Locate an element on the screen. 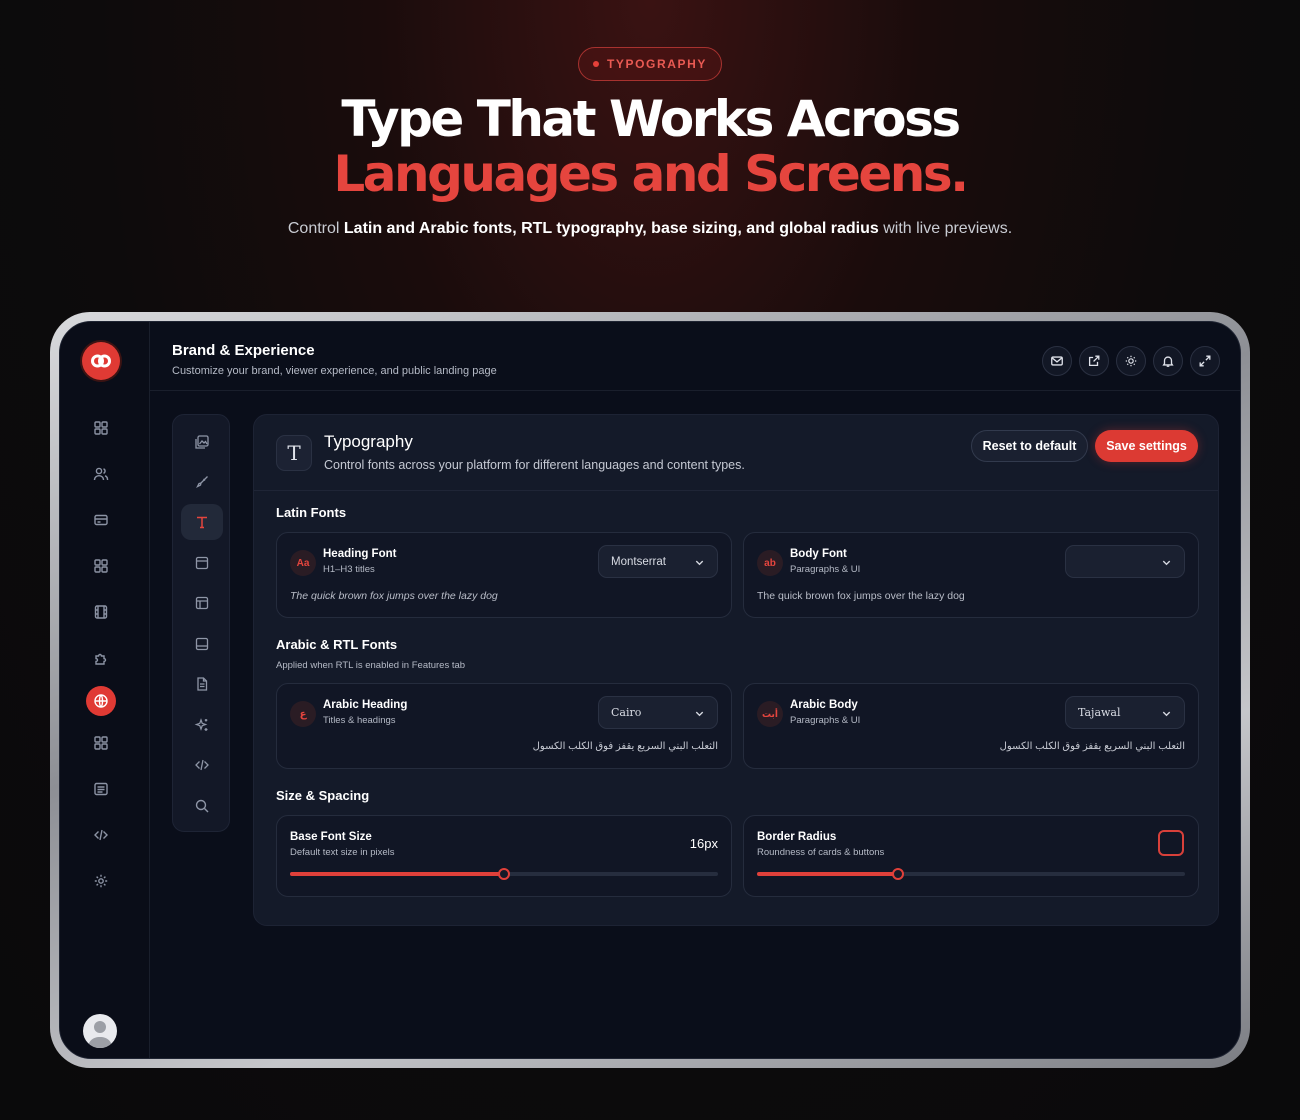 The width and height of the screenshot is (1300, 1120). type-badge-icon: T is located at coordinates (294, 453).